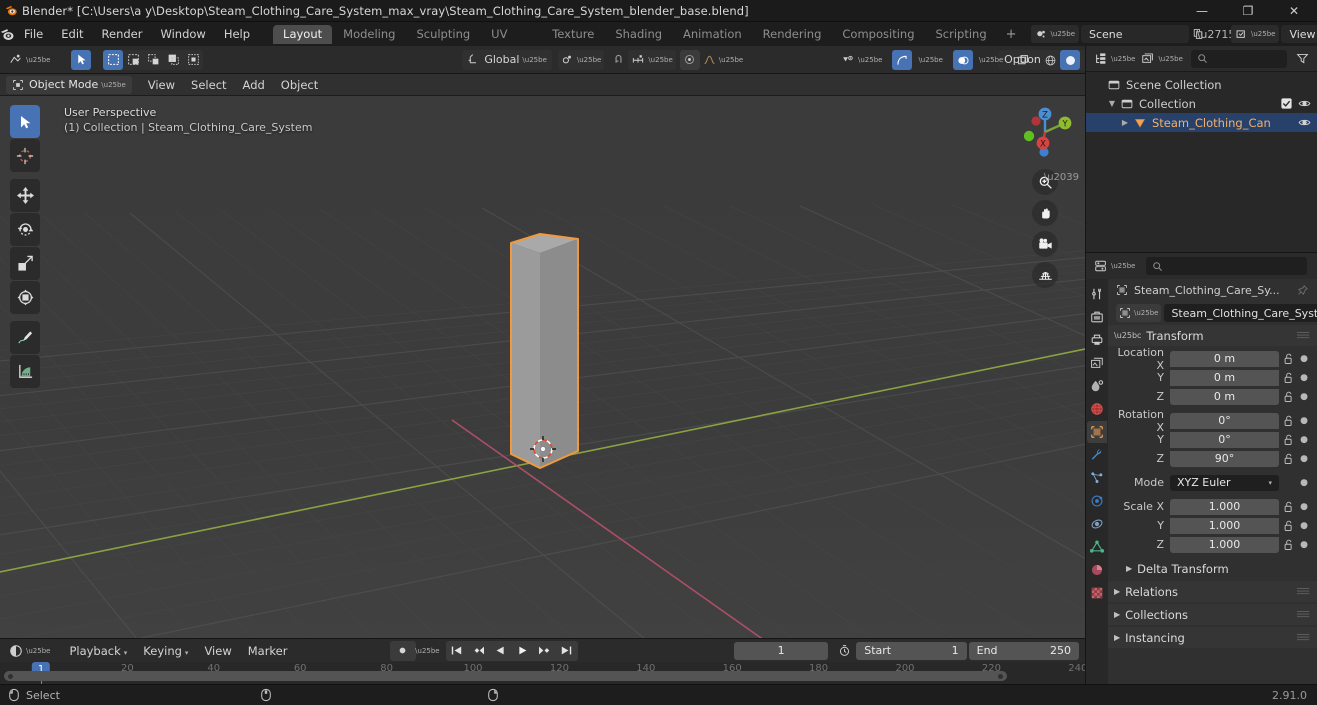  What do you see at coordinates (268, 651) in the screenshot?
I see `timeline-menu-marker: Marker` at bounding box center [268, 651].